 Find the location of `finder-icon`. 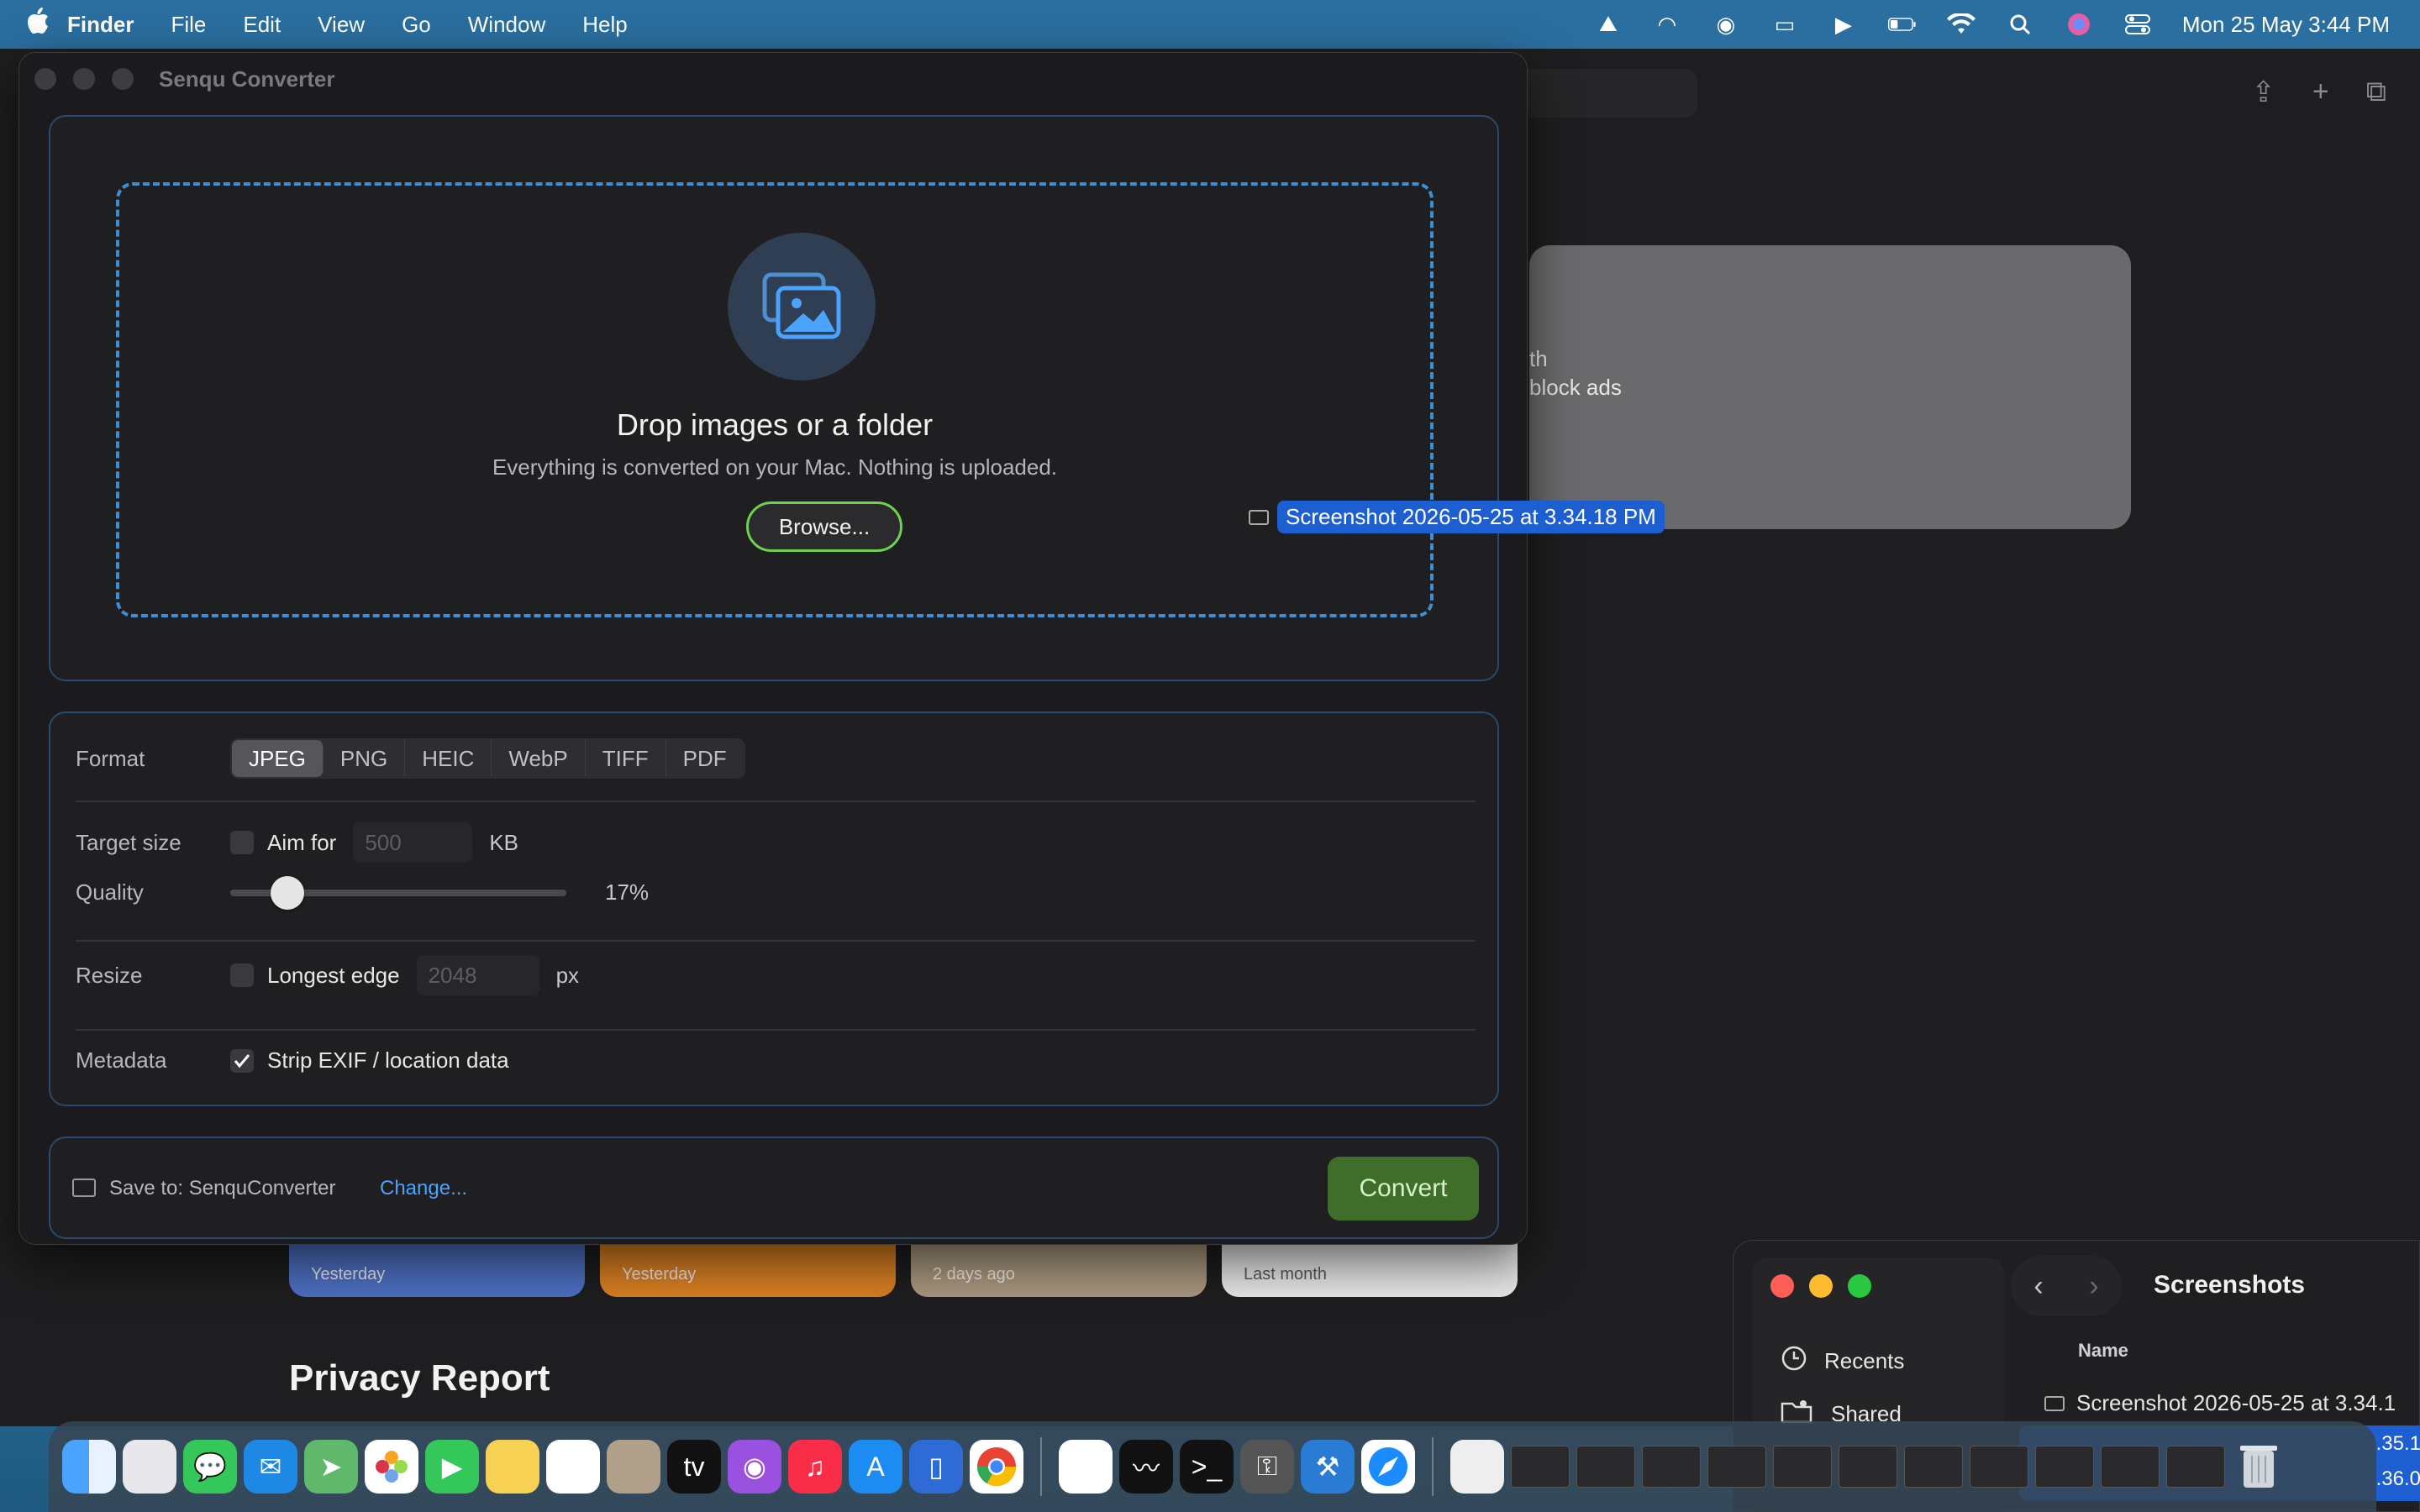

finder-icon is located at coordinates (89, 1467).